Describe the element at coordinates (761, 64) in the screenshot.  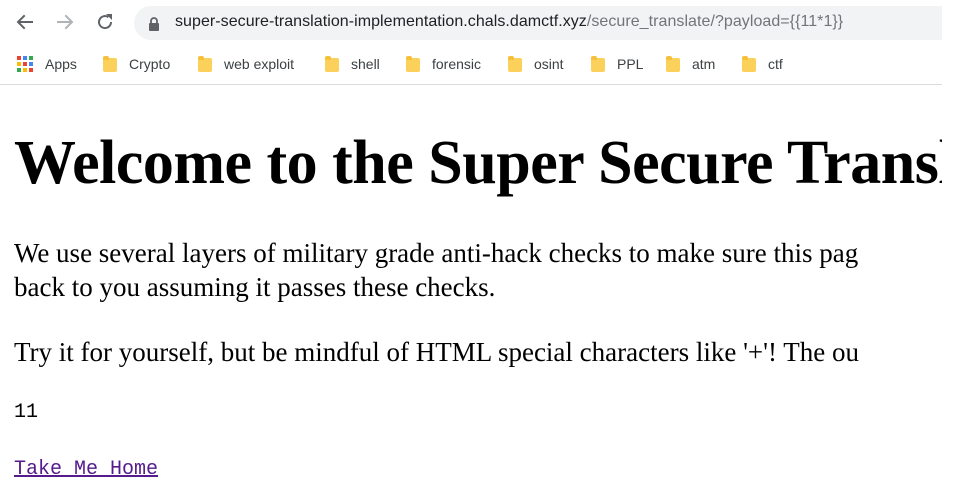
I see `bookmark-ctf: ctf` at that location.